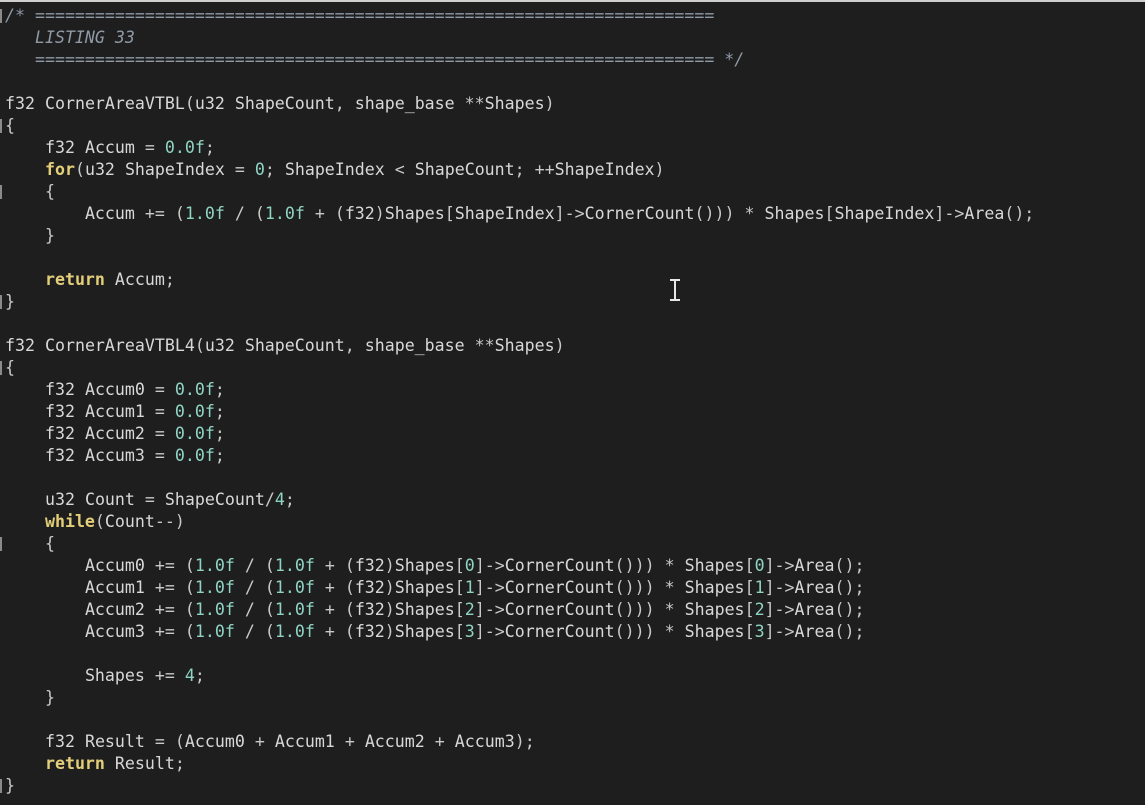 The width and height of the screenshot is (1145, 805). Describe the element at coordinates (249, 587) in the screenshot. I see `code-token-op: /` at that location.